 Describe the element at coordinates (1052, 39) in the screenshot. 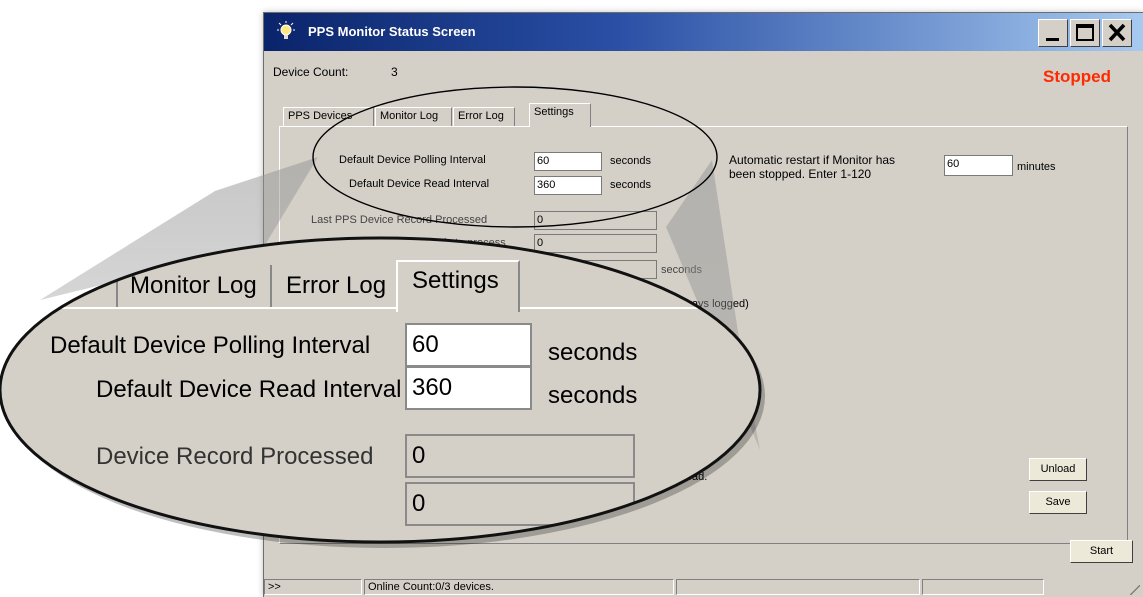

I see `minimize-icon` at that location.